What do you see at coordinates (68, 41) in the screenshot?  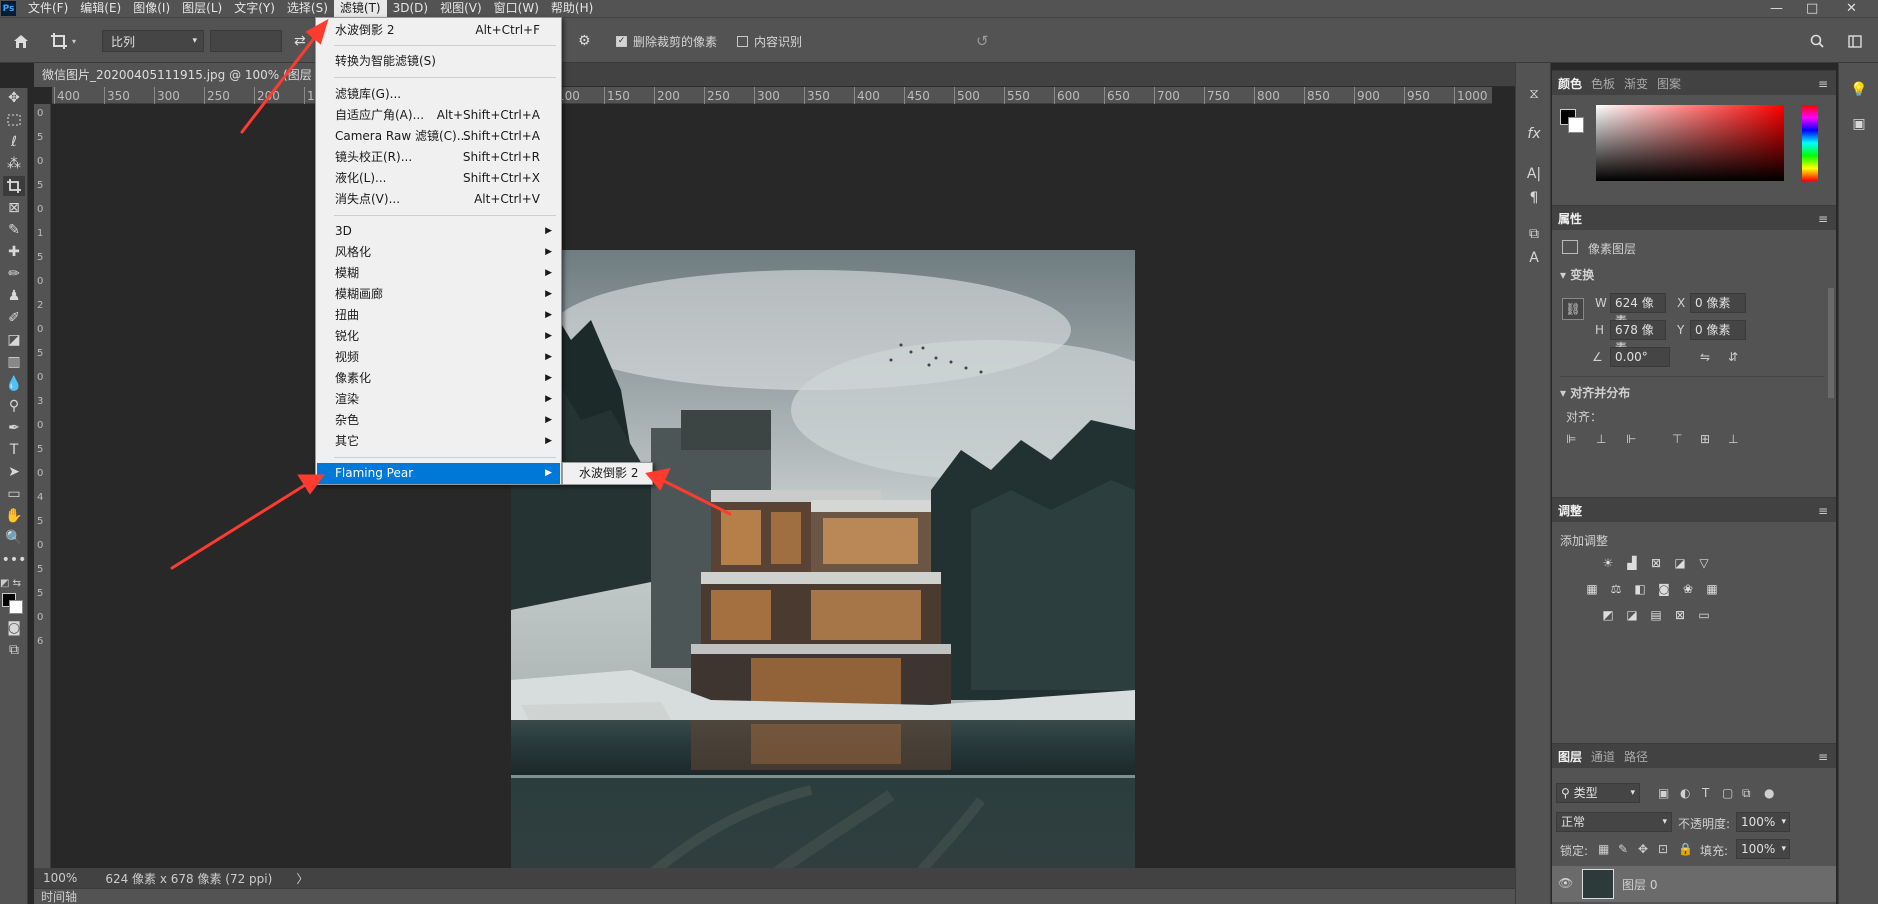 I see `crop-tool-preset-icon: ▾` at bounding box center [68, 41].